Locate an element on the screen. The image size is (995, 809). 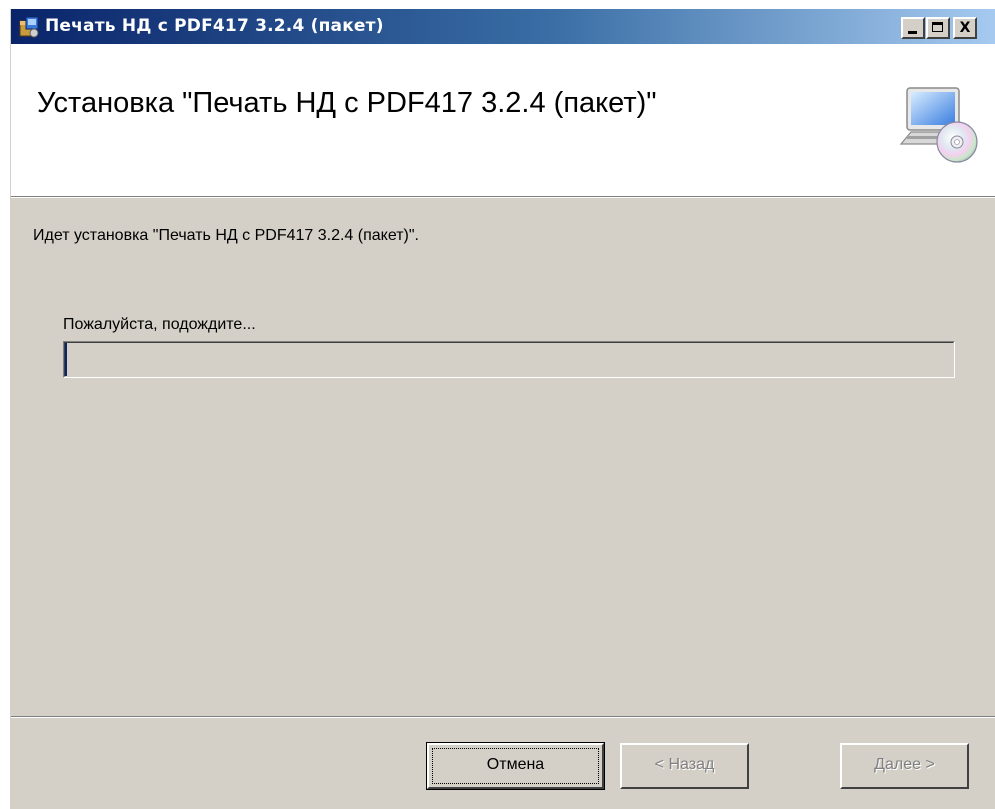
installer-package-icon is located at coordinates (29, 27).